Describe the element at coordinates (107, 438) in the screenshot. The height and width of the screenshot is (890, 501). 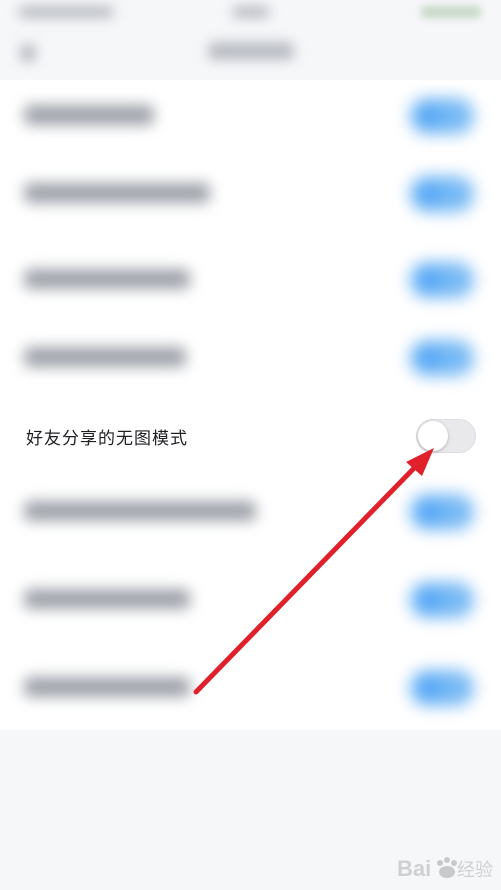
I see `setting-label: 好友分享的无图模式` at that location.